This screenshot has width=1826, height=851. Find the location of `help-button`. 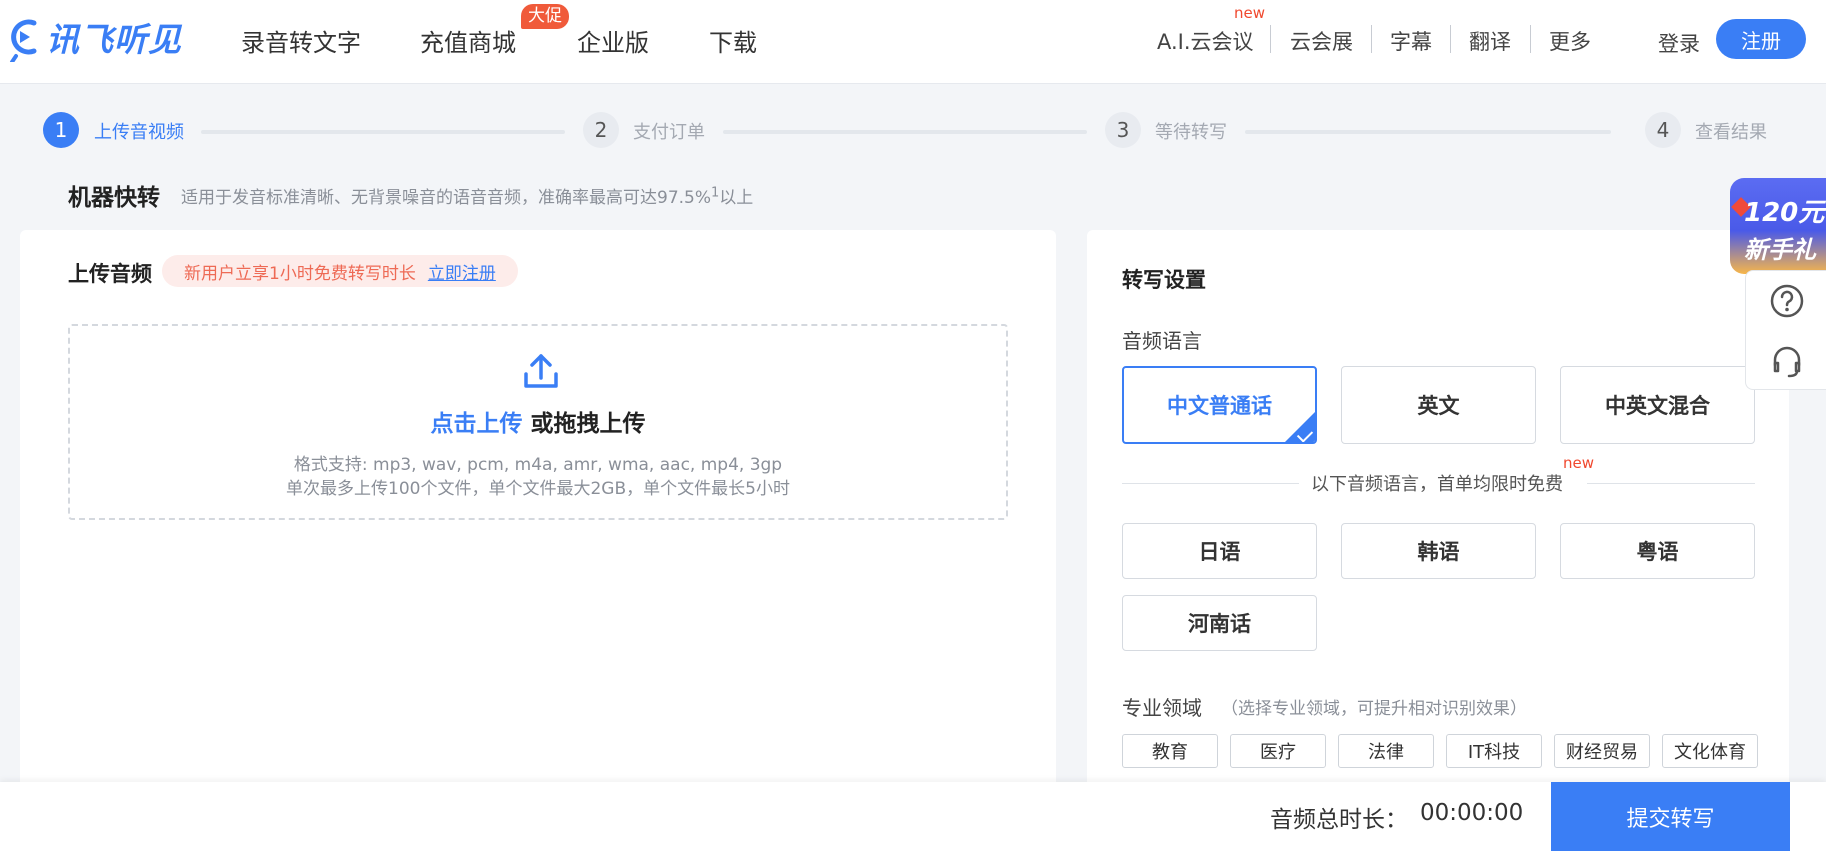

help-button is located at coordinates (1786, 301).